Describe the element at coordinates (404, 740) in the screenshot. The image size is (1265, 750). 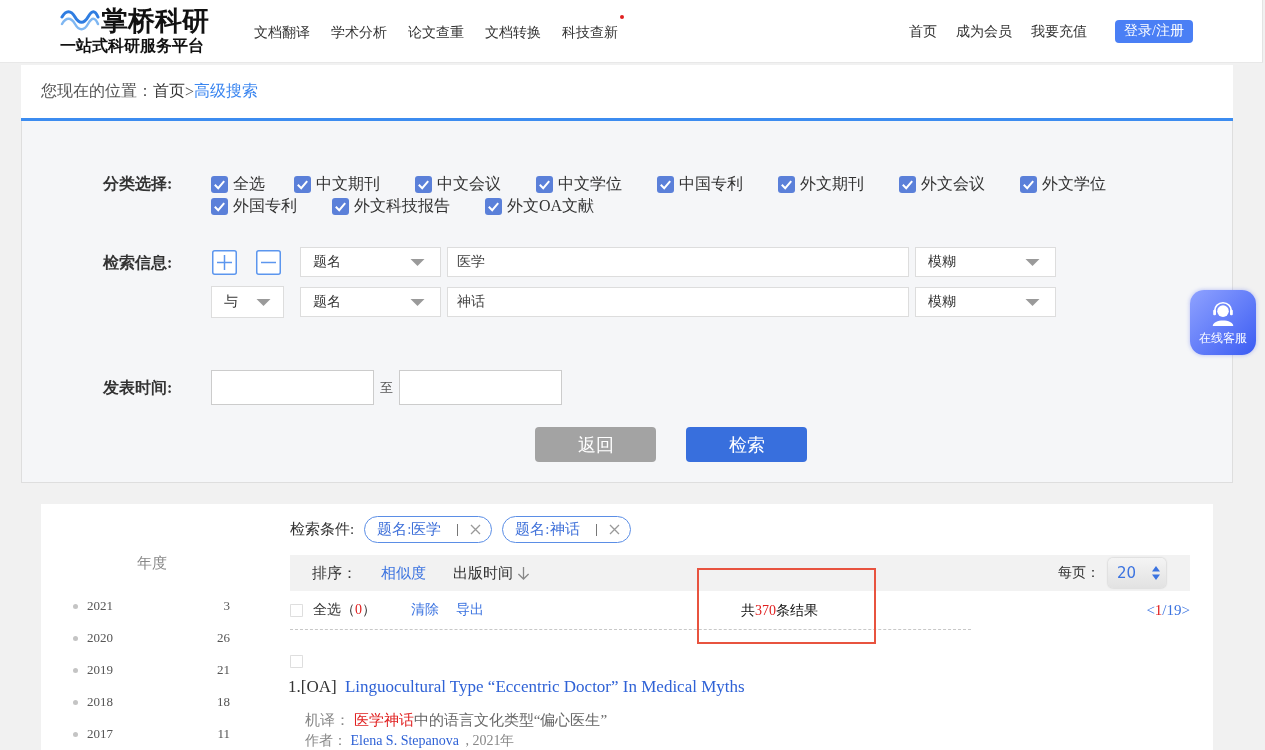
I see `author-link: Elena S. Stepanova` at that location.